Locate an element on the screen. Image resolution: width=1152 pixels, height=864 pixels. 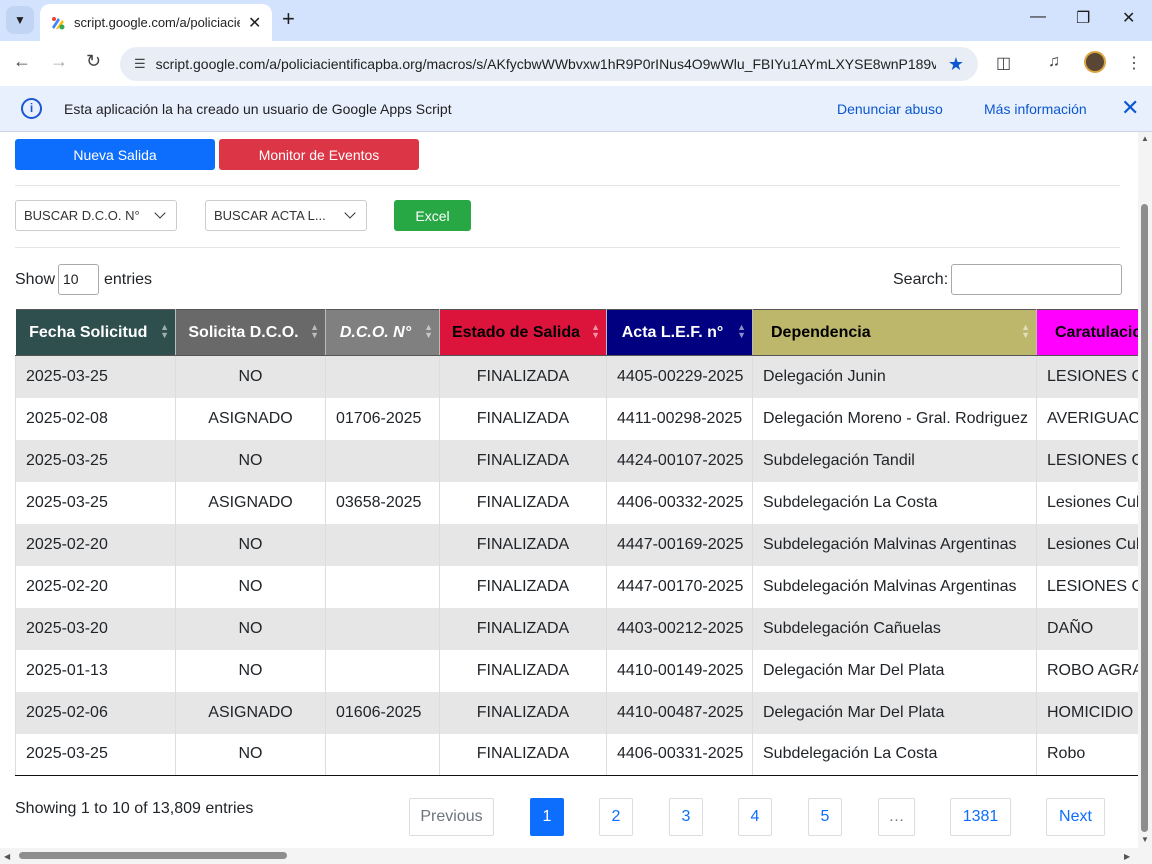
cell-dependencia: Subdelegación Malvinas Argentinas is located at coordinates (894, 586).